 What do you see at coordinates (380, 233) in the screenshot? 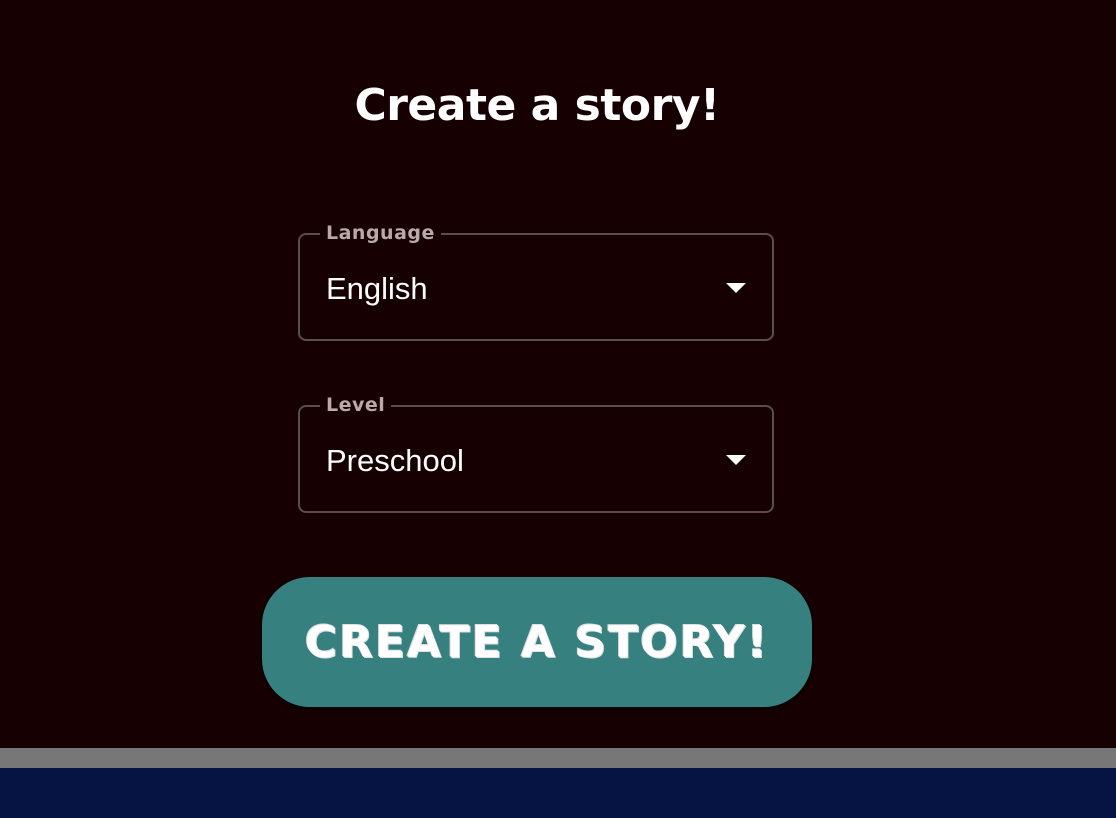
I see `language-label: Language` at bounding box center [380, 233].